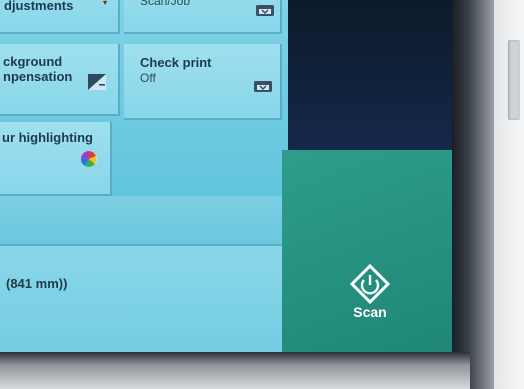  Describe the element at coordinates (60, 17) in the screenshot. I see `tile-adjustments: djustments` at that location.